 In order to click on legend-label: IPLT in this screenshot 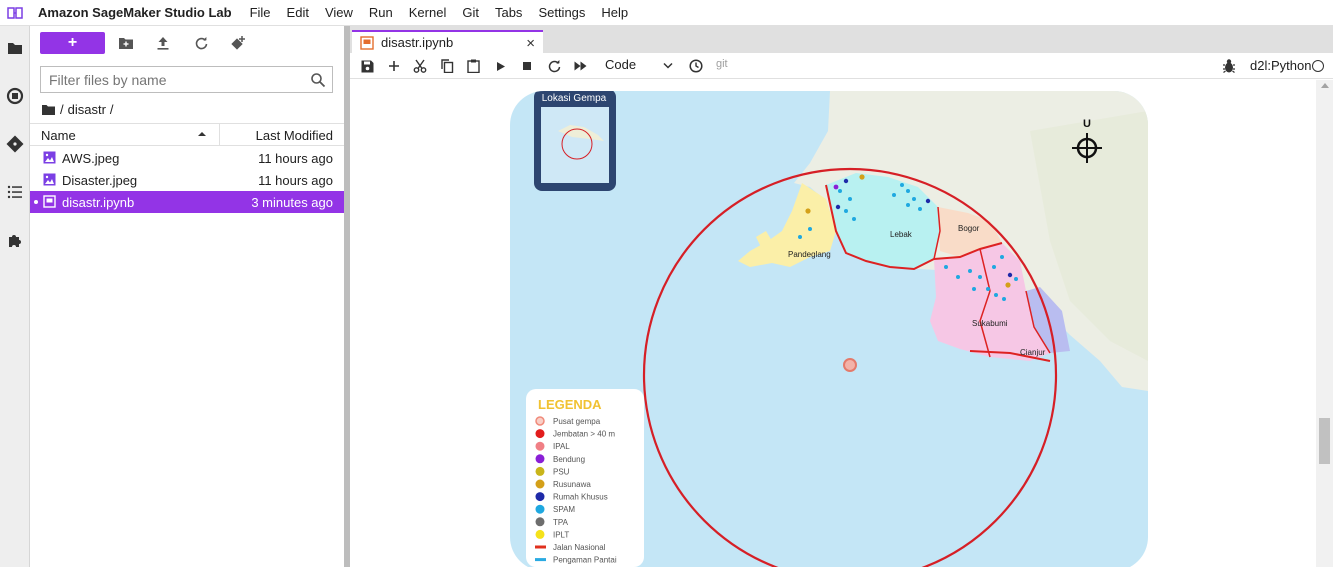, I will do `click(561, 534)`.